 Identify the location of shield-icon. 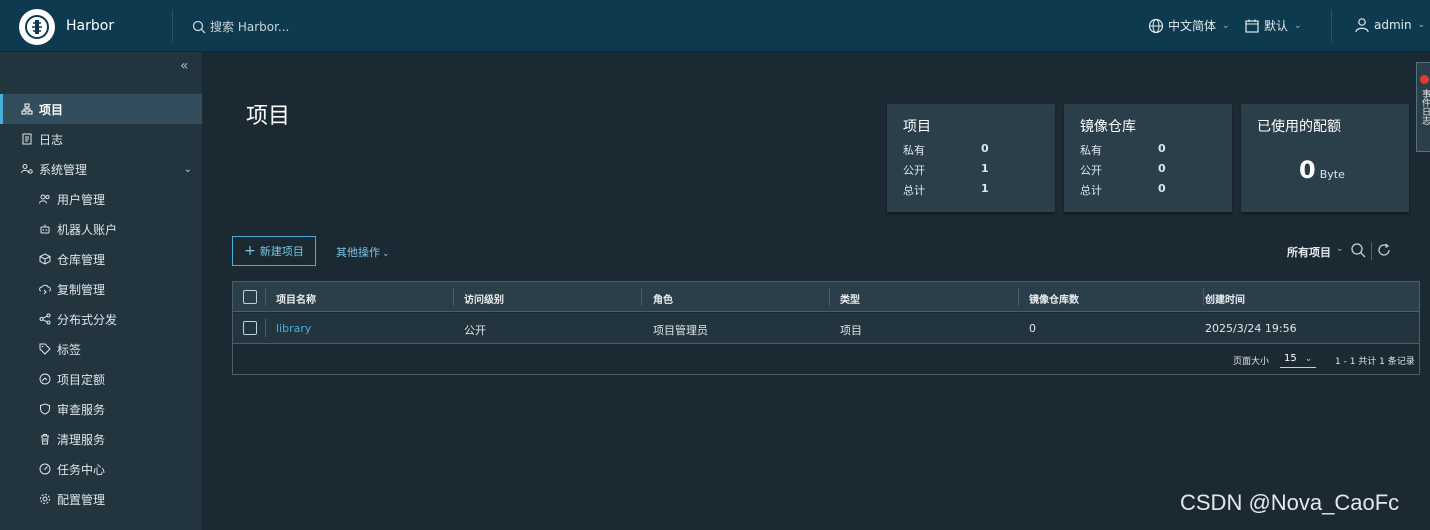
(45, 409).